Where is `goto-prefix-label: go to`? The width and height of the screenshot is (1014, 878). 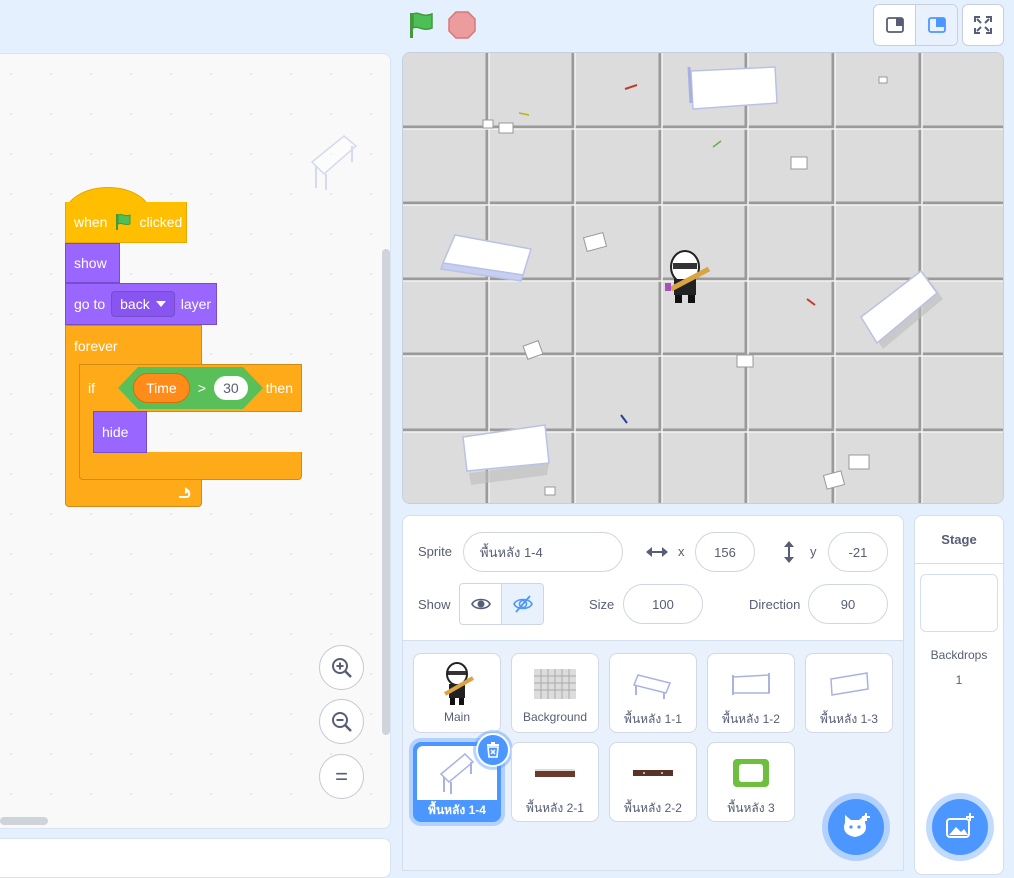
goto-prefix-label: go to is located at coordinates (90, 304).